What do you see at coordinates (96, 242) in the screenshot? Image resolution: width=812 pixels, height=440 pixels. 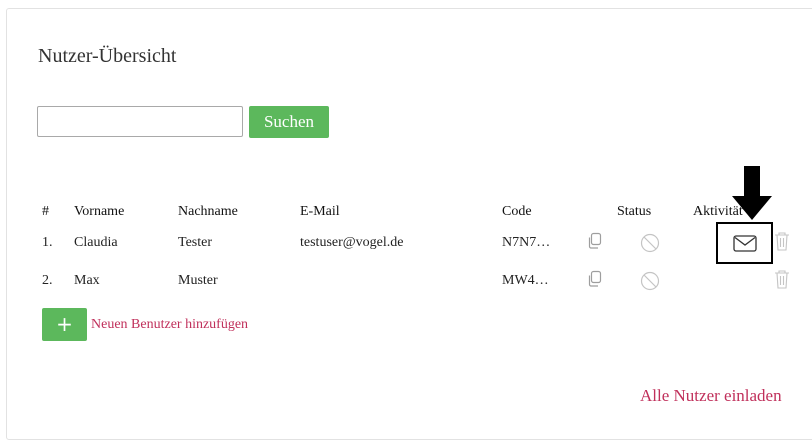 I see `row-firstname: Claudia` at bounding box center [96, 242].